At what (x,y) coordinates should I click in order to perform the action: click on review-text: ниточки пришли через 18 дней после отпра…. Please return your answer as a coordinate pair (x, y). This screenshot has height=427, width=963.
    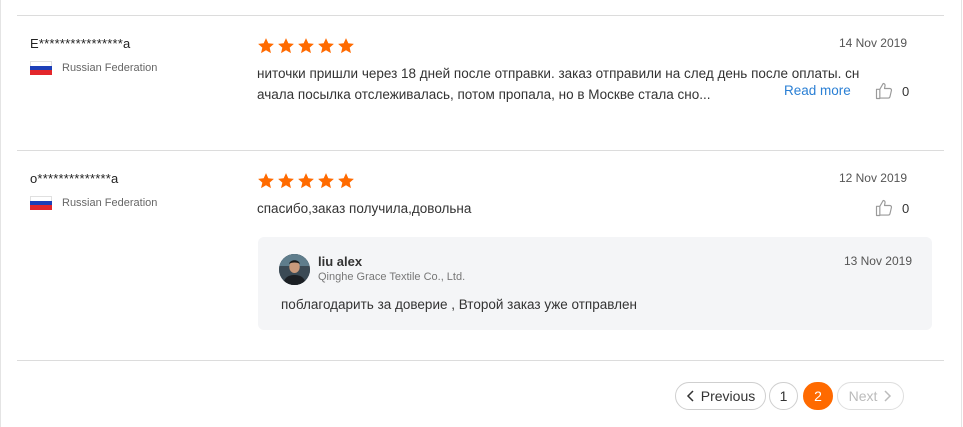
    Looking at the image, I should click on (558, 84).